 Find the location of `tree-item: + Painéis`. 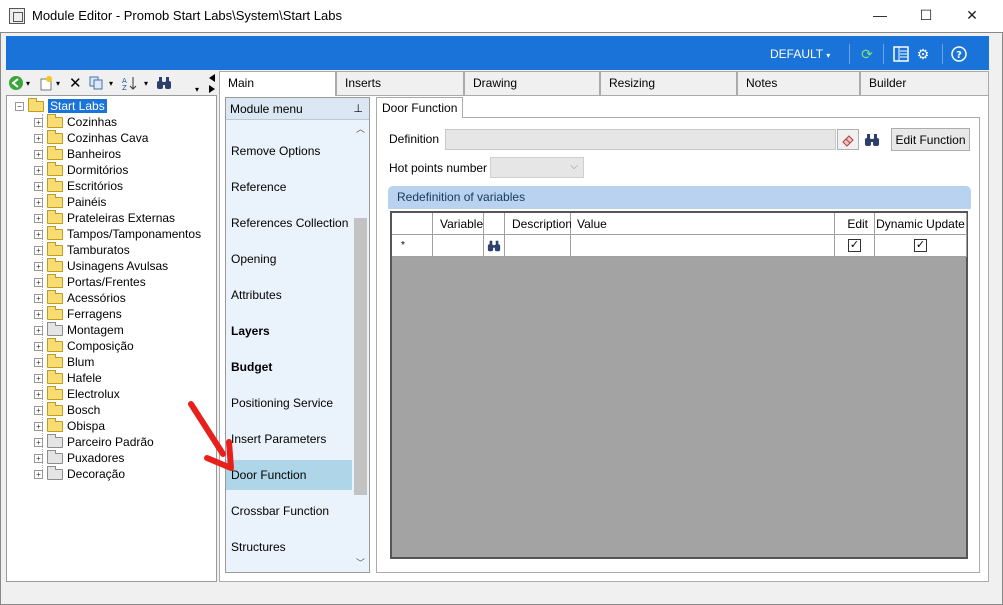

tree-item: + Painéis is located at coordinates (70, 201).